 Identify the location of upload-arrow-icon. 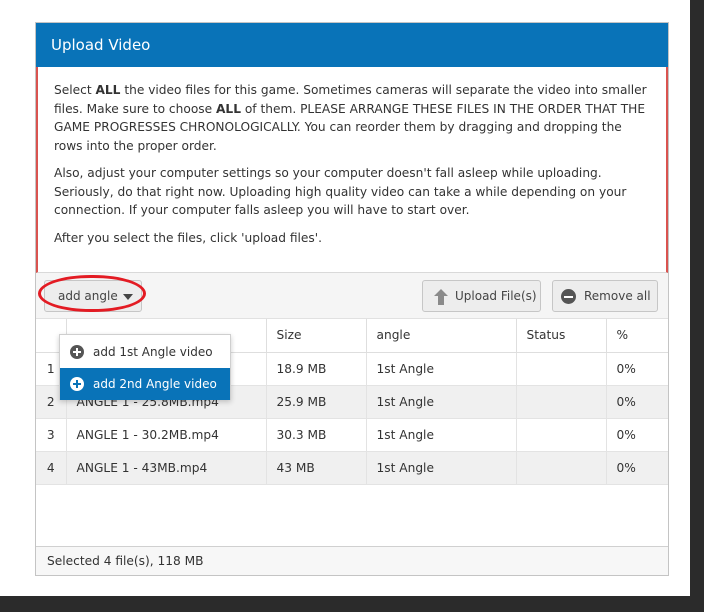
(441, 297).